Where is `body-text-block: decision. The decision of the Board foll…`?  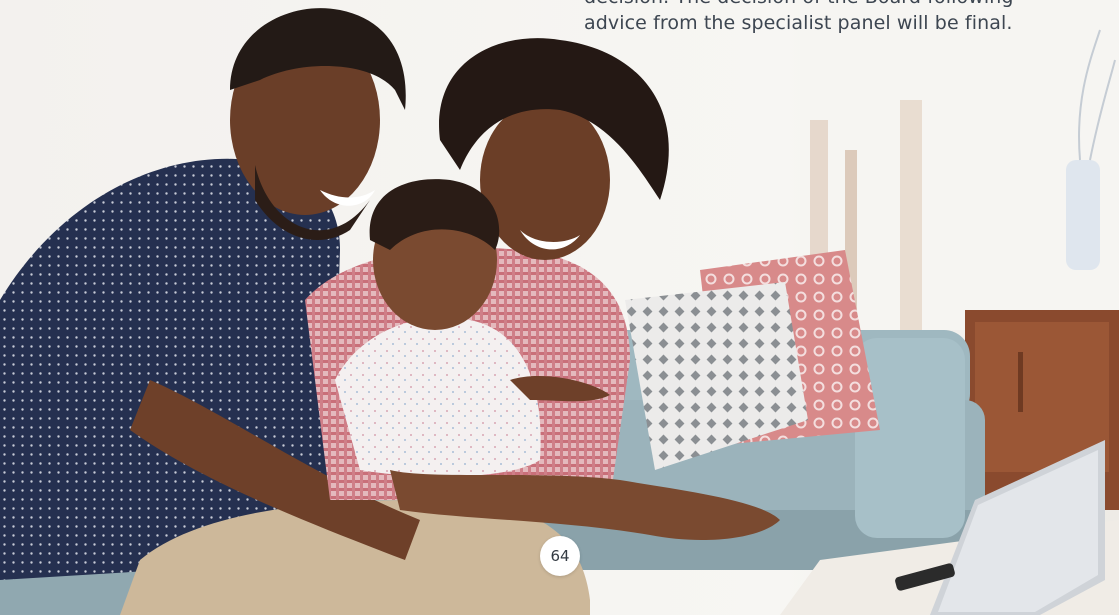 body-text-block: decision. The decision of the Board foll… is located at coordinates (844, 18).